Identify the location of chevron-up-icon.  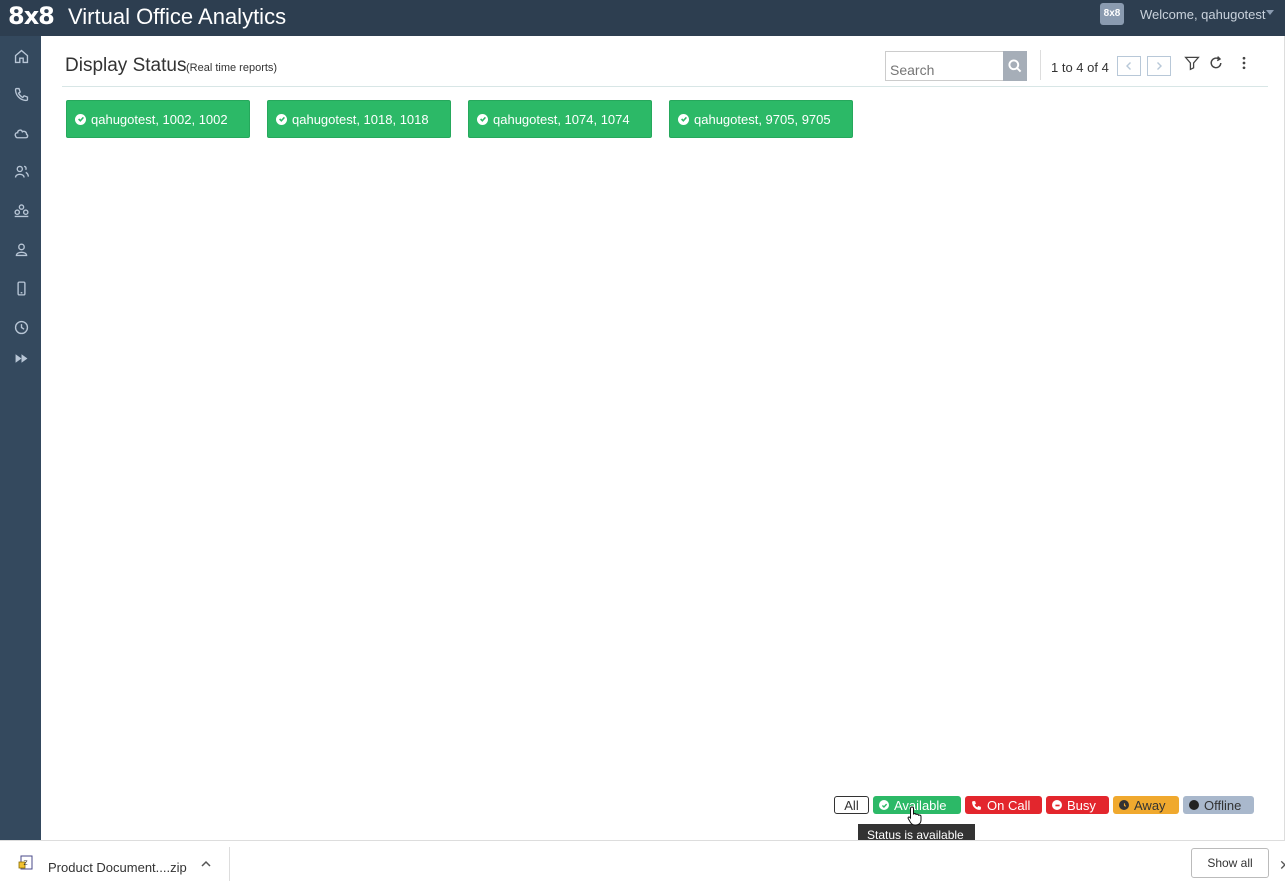
(206, 864).